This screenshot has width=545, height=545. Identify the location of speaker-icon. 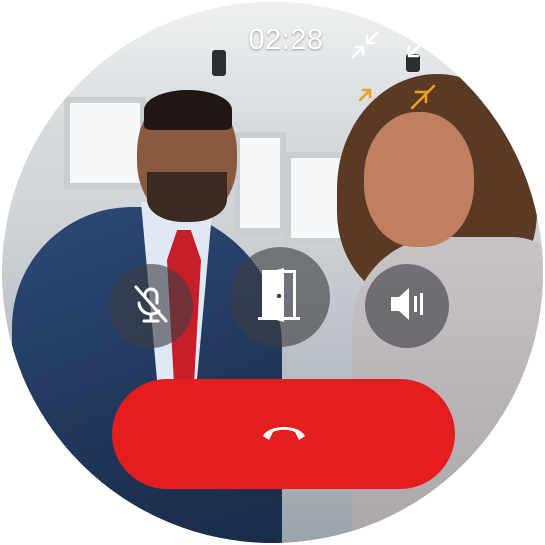
(407, 306).